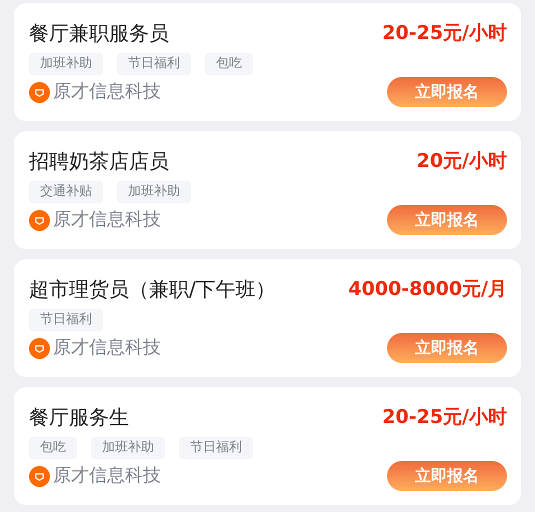  What do you see at coordinates (79, 417) in the screenshot?
I see `job-title: 餐厅服务生` at bounding box center [79, 417].